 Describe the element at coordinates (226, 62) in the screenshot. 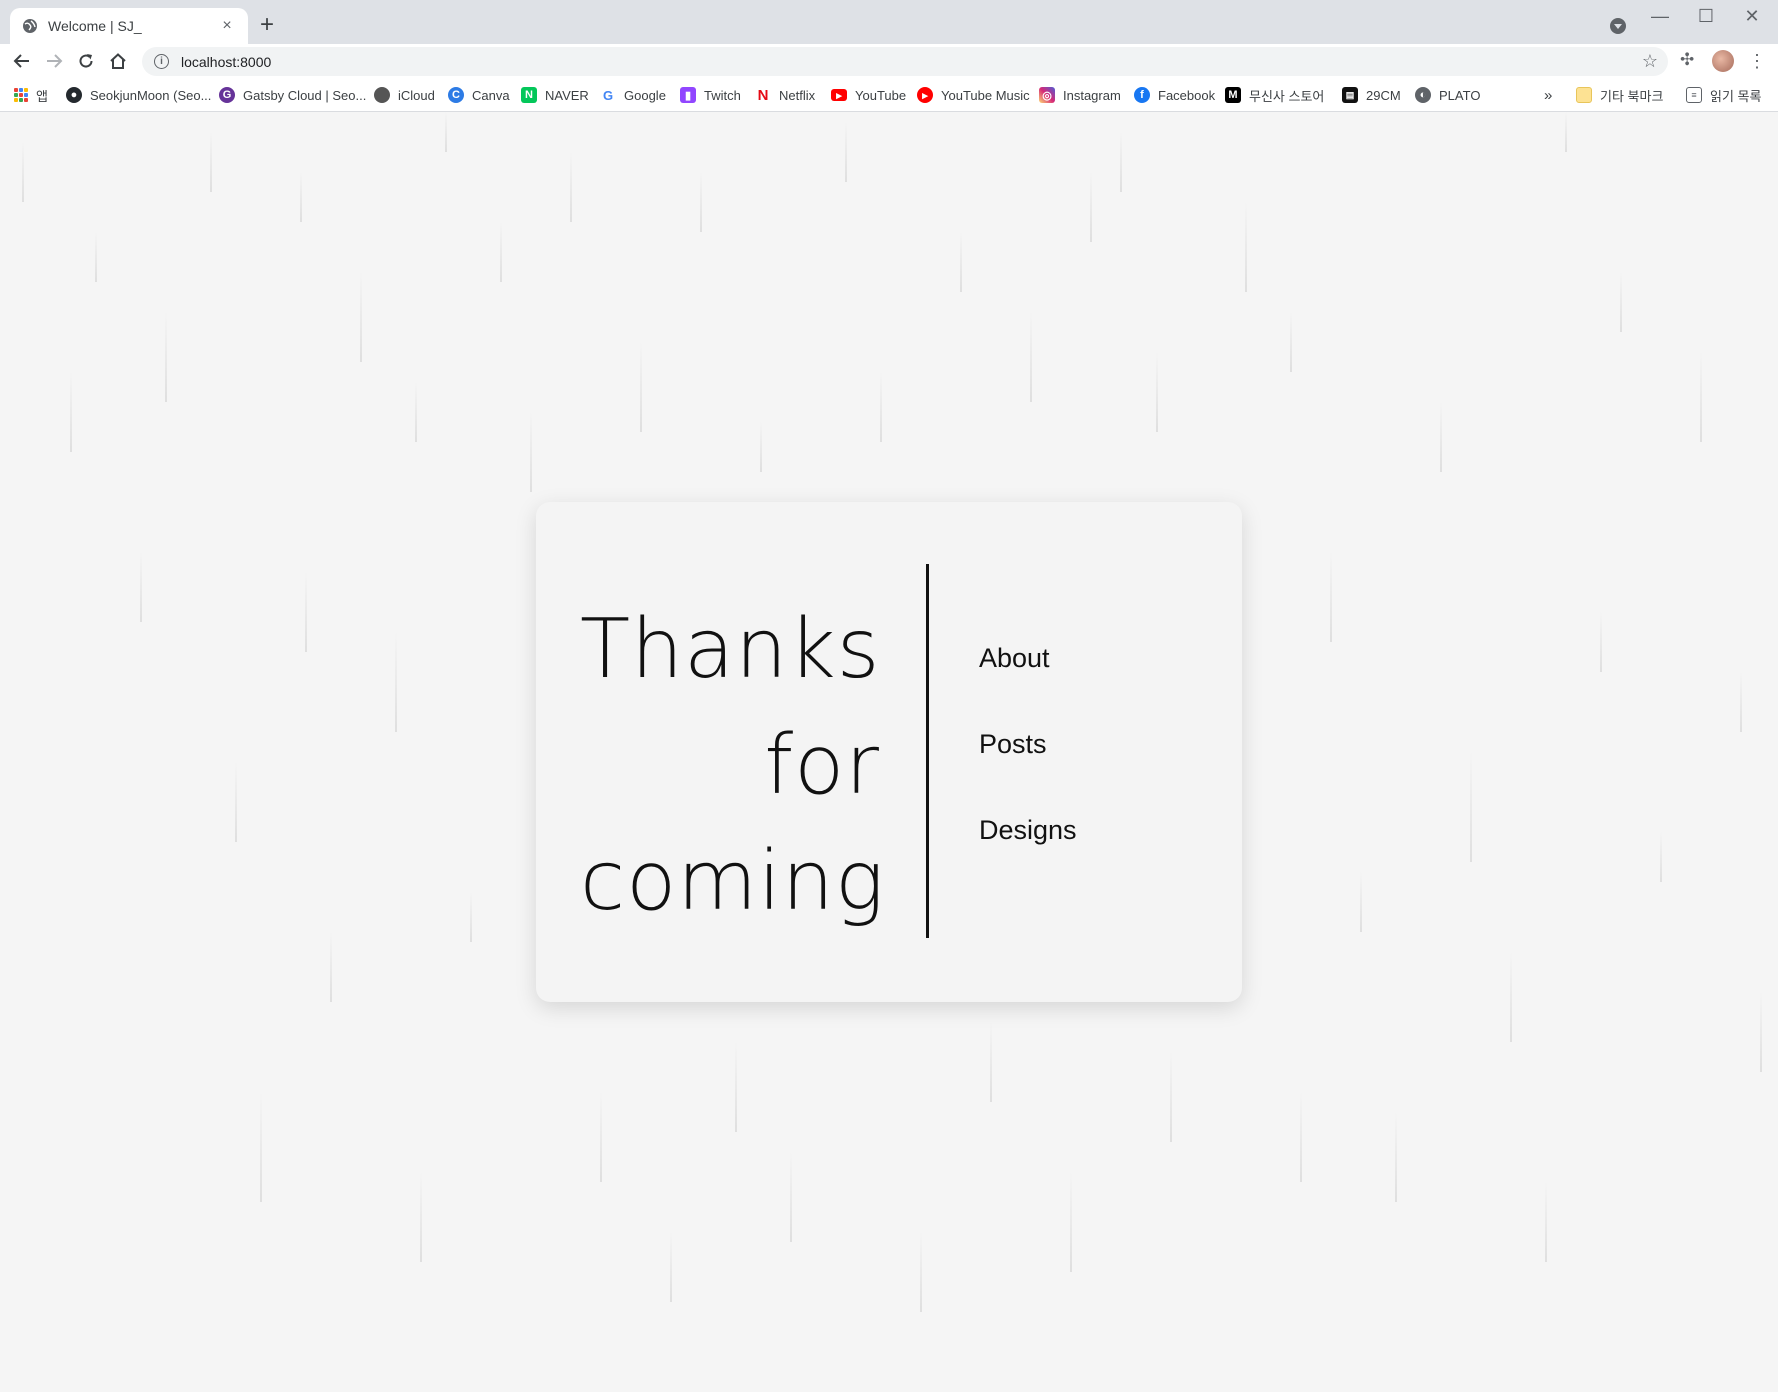

I see `url-text: localhost:8000` at that location.